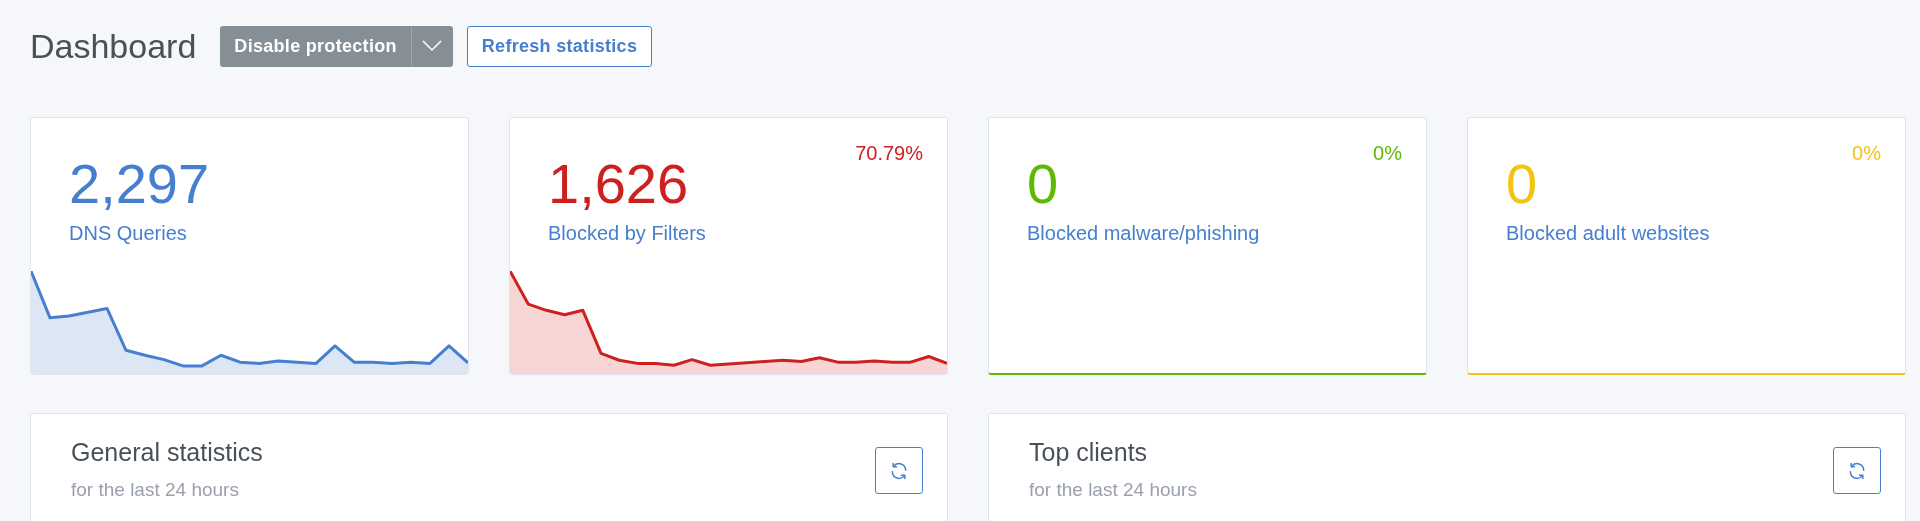 The height and width of the screenshot is (521, 1920). I want to click on stat-label: DNS Queries, so click(128, 233).